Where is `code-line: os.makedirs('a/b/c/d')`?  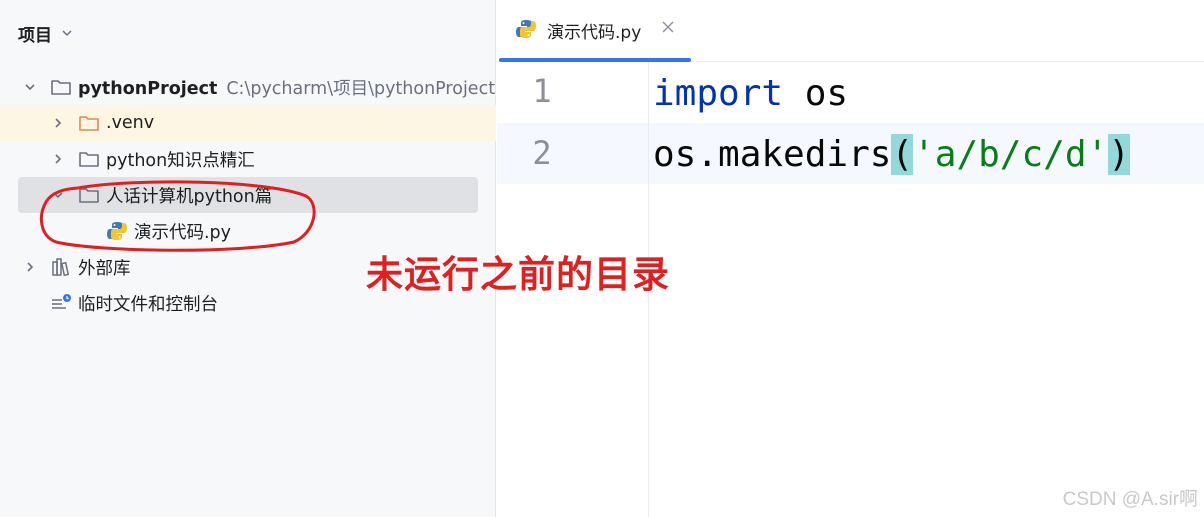
code-line: os.makedirs('a/b/c/d') is located at coordinates (891, 154).